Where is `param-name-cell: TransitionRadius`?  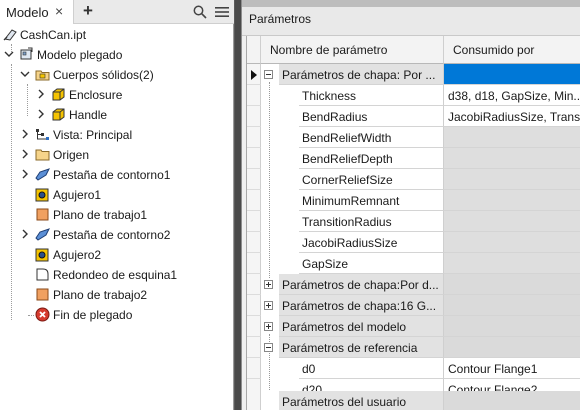
param-name-cell: TransitionRadius is located at coordinates (371, 221).